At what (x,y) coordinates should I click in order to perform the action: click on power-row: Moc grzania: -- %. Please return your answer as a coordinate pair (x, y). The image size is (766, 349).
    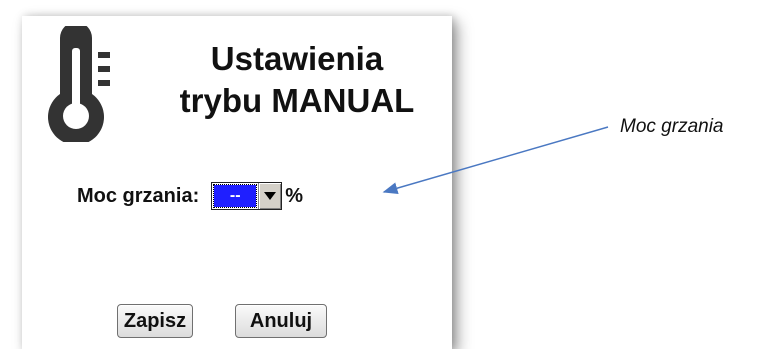
    Looking at the image, I should click on (190, 196).